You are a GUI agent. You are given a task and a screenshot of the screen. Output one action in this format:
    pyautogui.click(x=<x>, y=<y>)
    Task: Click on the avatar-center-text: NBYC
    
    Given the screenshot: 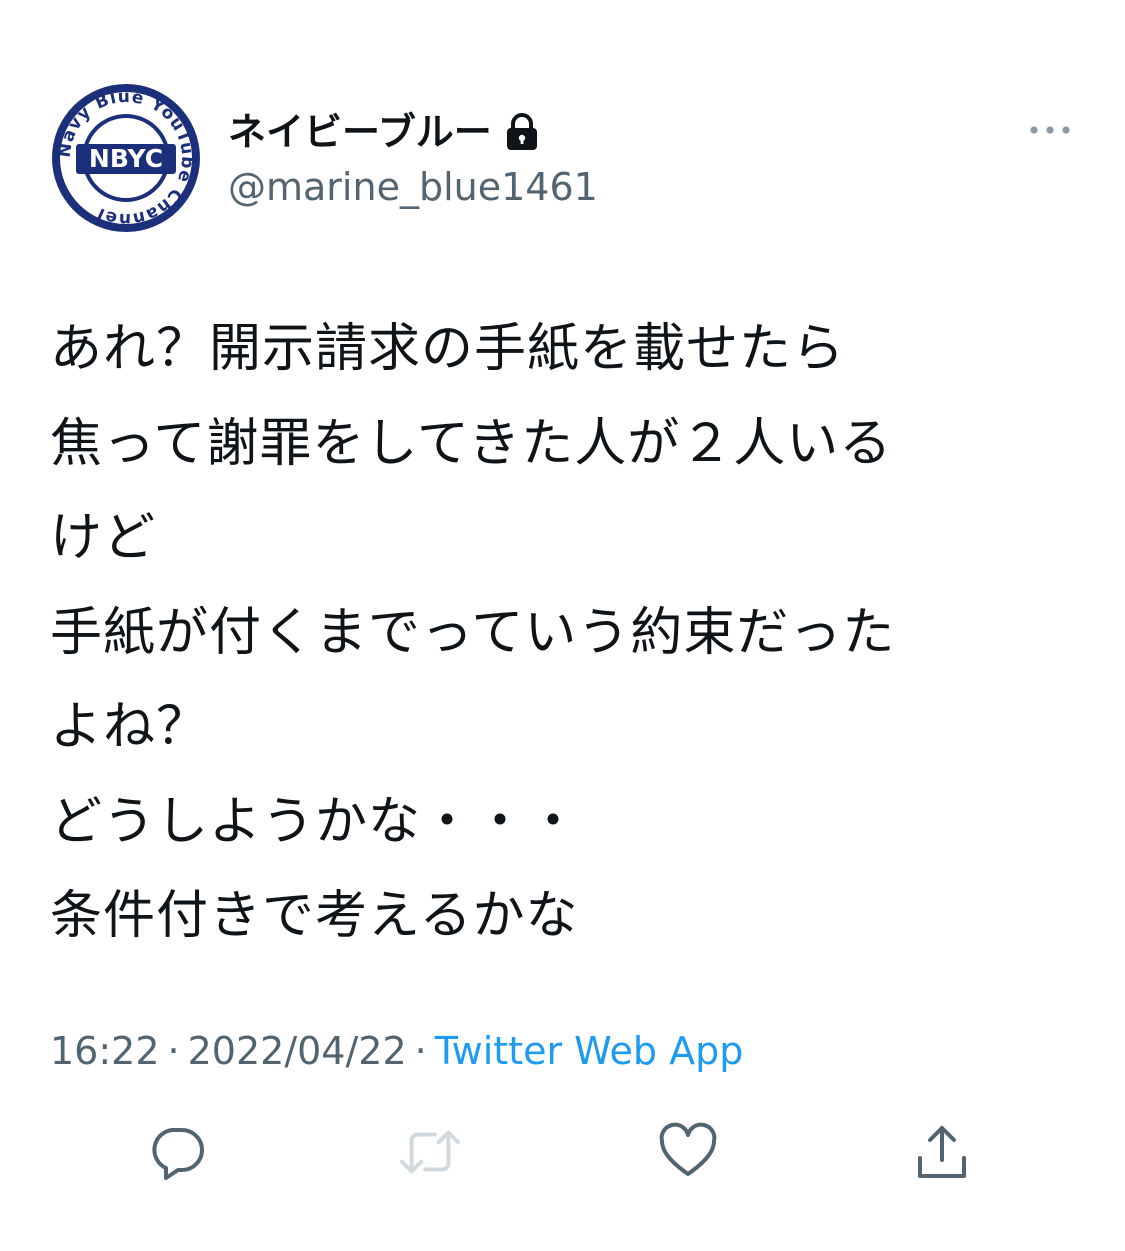 What is the action you would take?
    pyautogui.click(x=126, y=158)
    